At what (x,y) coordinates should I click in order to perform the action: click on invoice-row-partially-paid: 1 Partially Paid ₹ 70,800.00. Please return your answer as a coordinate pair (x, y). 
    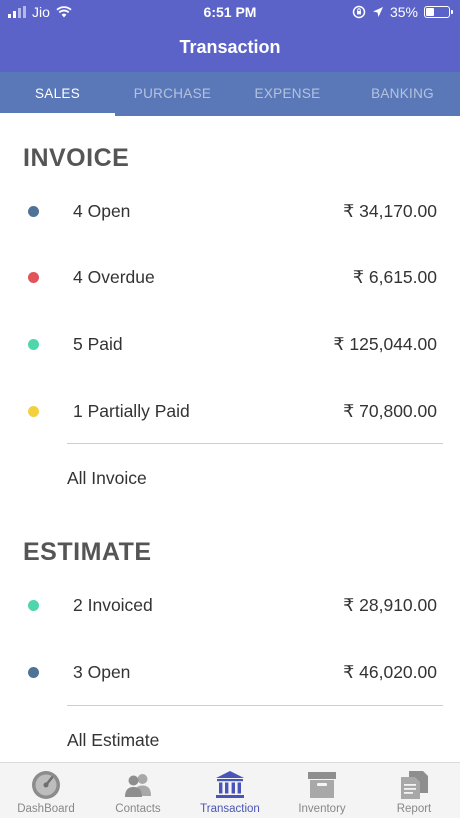
    Looking at the image, I should click on (230, 411).